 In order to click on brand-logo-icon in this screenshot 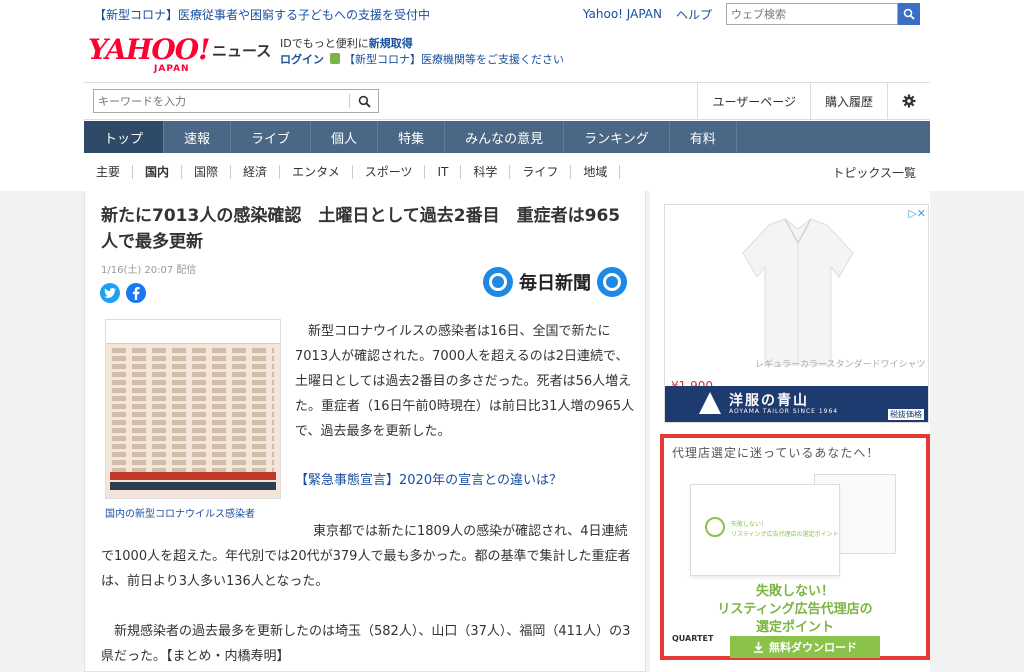, I will do `click(710, 403)`.